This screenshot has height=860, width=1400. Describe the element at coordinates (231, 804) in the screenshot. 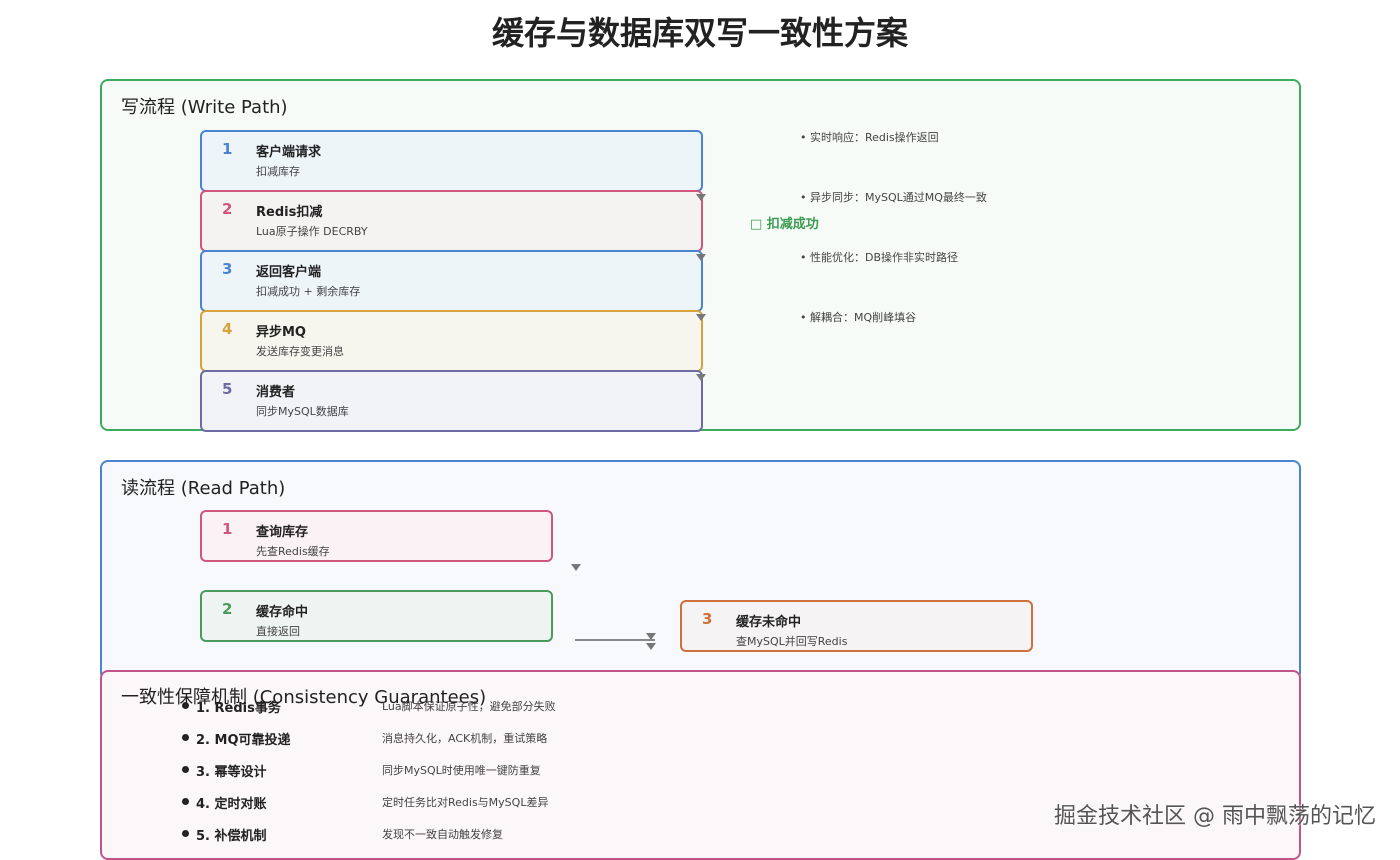

I see `guarantee-name: 4. 定时对账` at that location.